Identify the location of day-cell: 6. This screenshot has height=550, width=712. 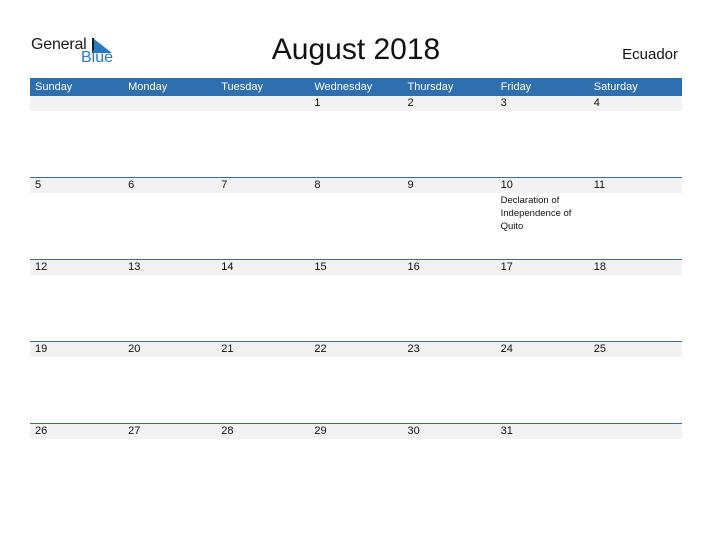
(169, 218).